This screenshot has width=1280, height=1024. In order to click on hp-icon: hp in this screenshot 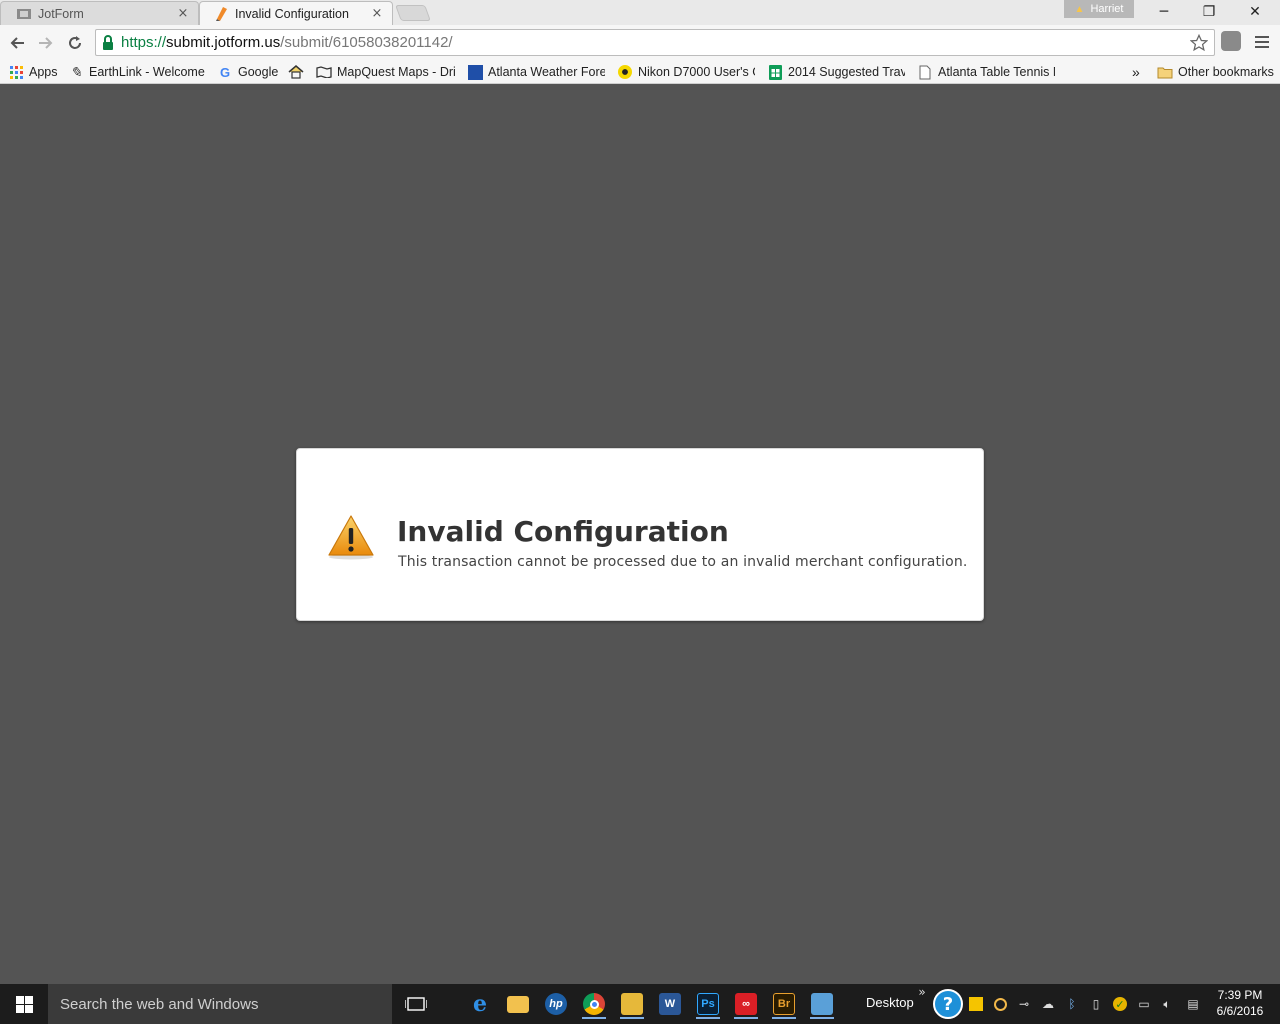, I will do `click(556, 1004)`.